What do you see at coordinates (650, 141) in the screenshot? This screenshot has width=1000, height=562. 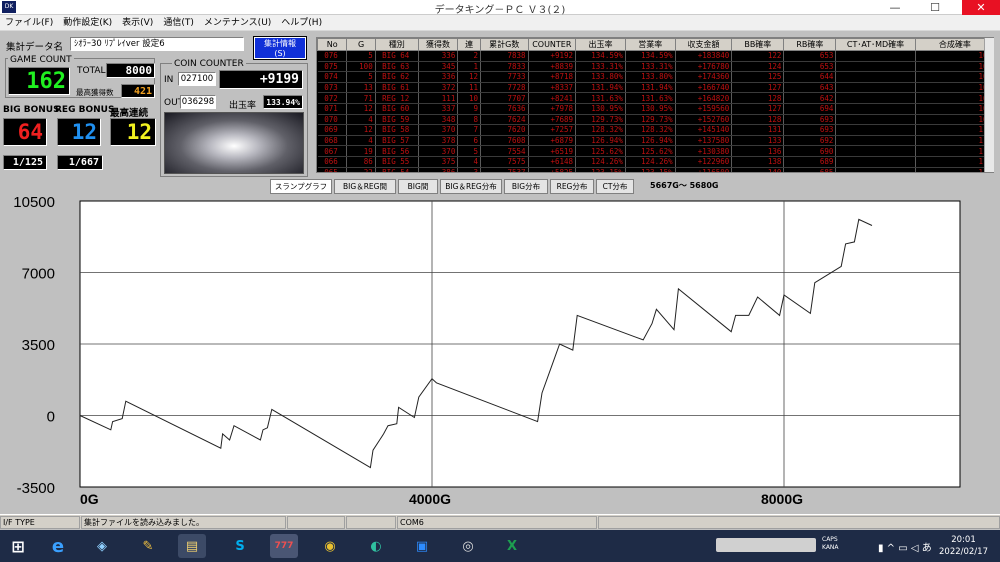 I see `table-cell: 126.94%` at bounding box center [650, 141].